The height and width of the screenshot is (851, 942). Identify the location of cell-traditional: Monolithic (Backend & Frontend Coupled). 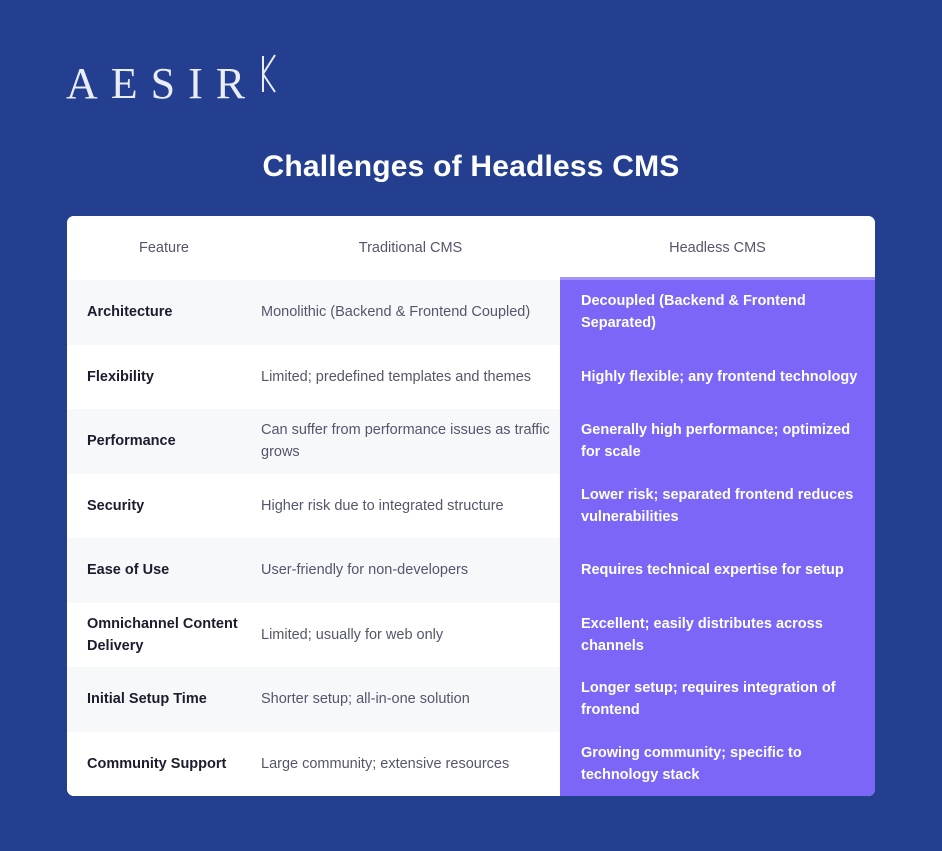
(410, 312).